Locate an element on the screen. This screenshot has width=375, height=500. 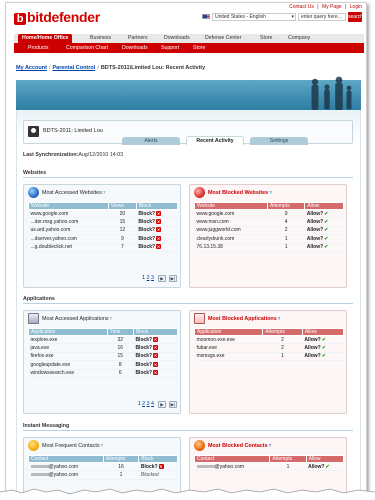
breadcrumb-my-account: My Account is located at coordinates (31, 68).